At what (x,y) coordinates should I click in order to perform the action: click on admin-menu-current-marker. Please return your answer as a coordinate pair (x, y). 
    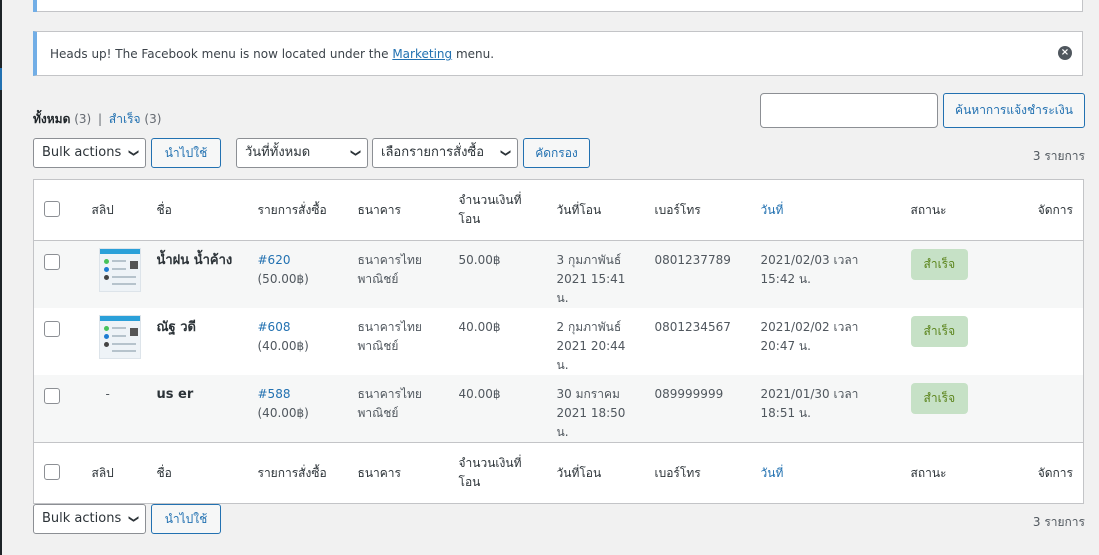
    Looking at the image, I should click on (1, 79).